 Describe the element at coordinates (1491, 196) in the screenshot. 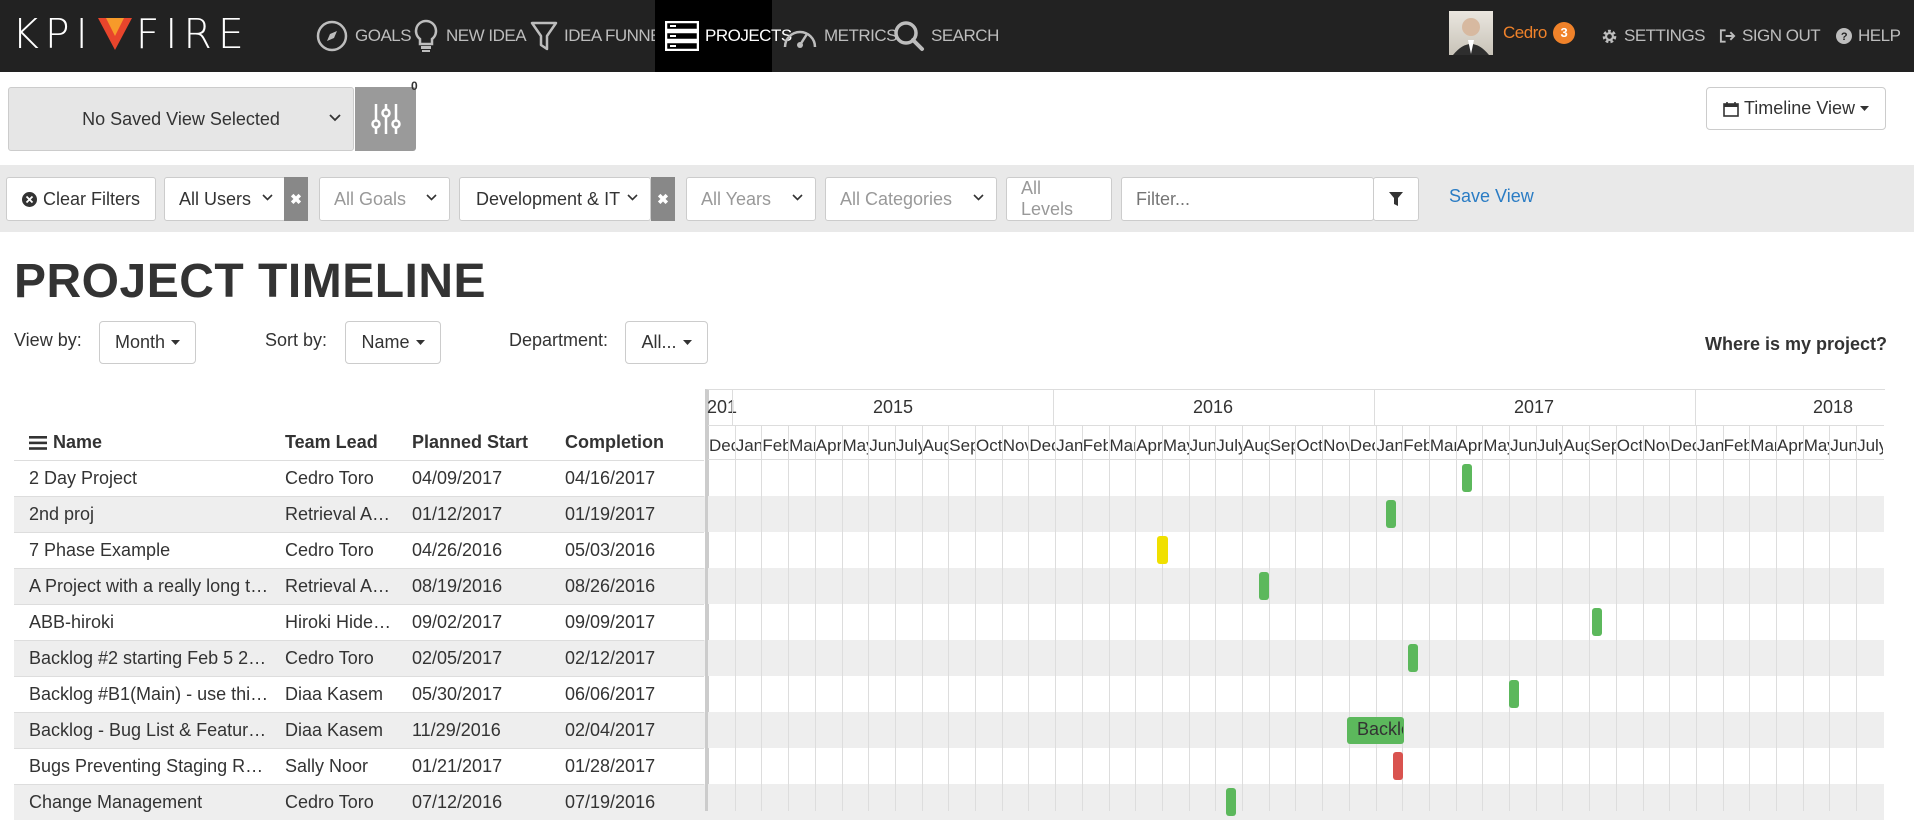

I see `save-view-link: Save View` at that location.